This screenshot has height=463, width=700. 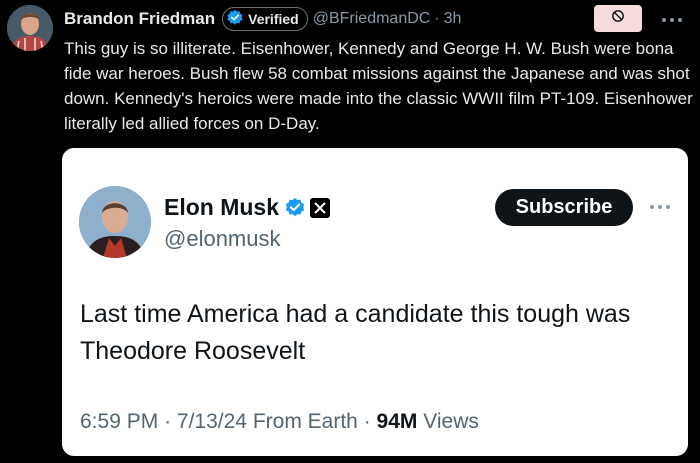 What do you see at coordinates (115, 222) in the screenshot?
I see `quoted-avatar` at bounding box center [115, 222].